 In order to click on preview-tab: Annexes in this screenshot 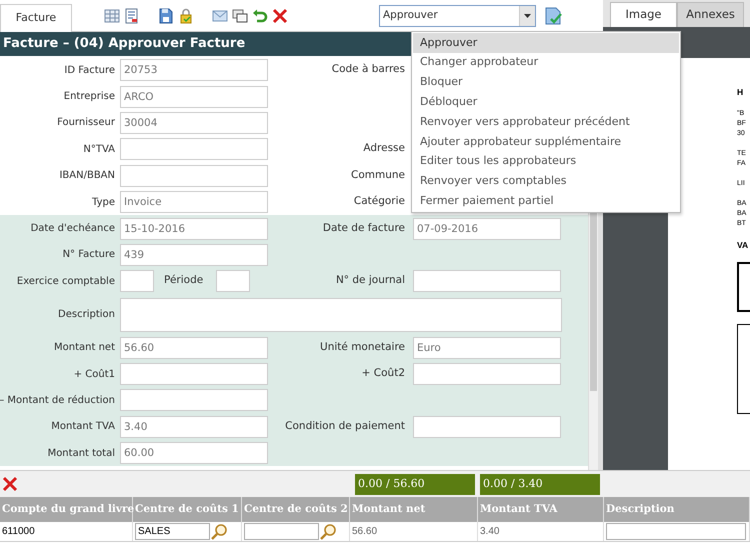, I will do `click(710, 14)`.